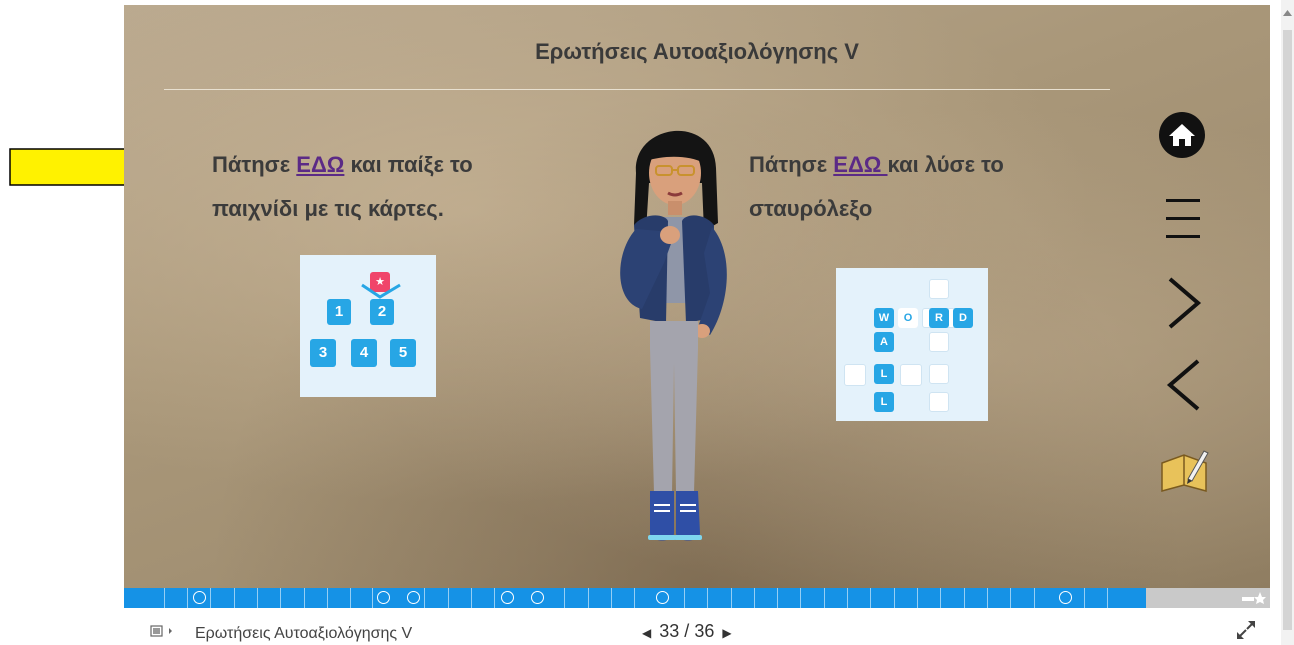  I want to click on title-divider, so click(637, 89).